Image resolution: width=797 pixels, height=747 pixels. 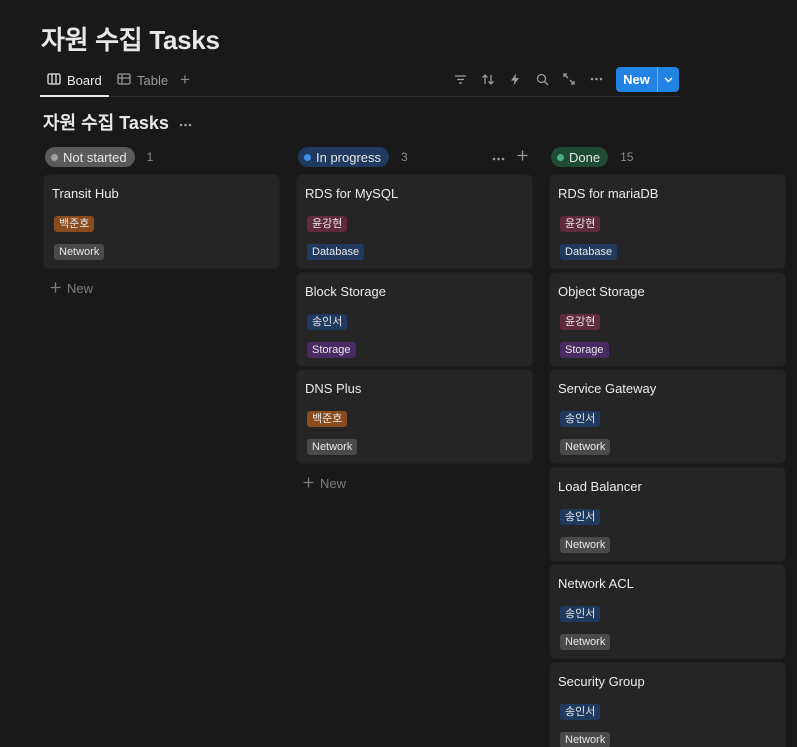 What do you see at coordinates (585, 157) in the screenshot?
I see `status-label: Done` at bounding box center [585, 157].